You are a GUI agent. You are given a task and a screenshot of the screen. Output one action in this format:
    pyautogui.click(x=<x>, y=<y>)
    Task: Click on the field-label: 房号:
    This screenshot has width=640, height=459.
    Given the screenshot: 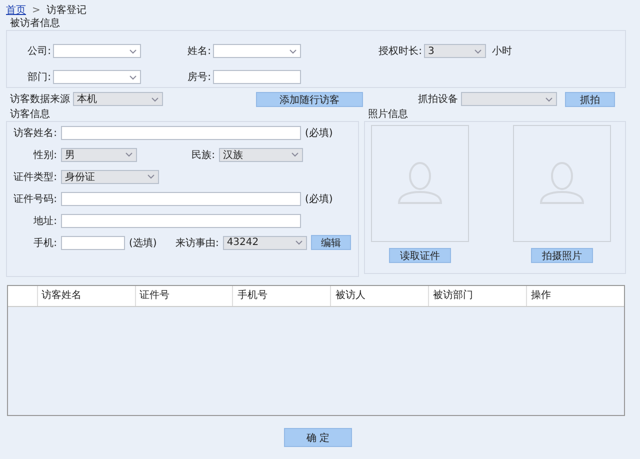 What is the action you would take?
    pyautogui.click(x=199, y=77)
    